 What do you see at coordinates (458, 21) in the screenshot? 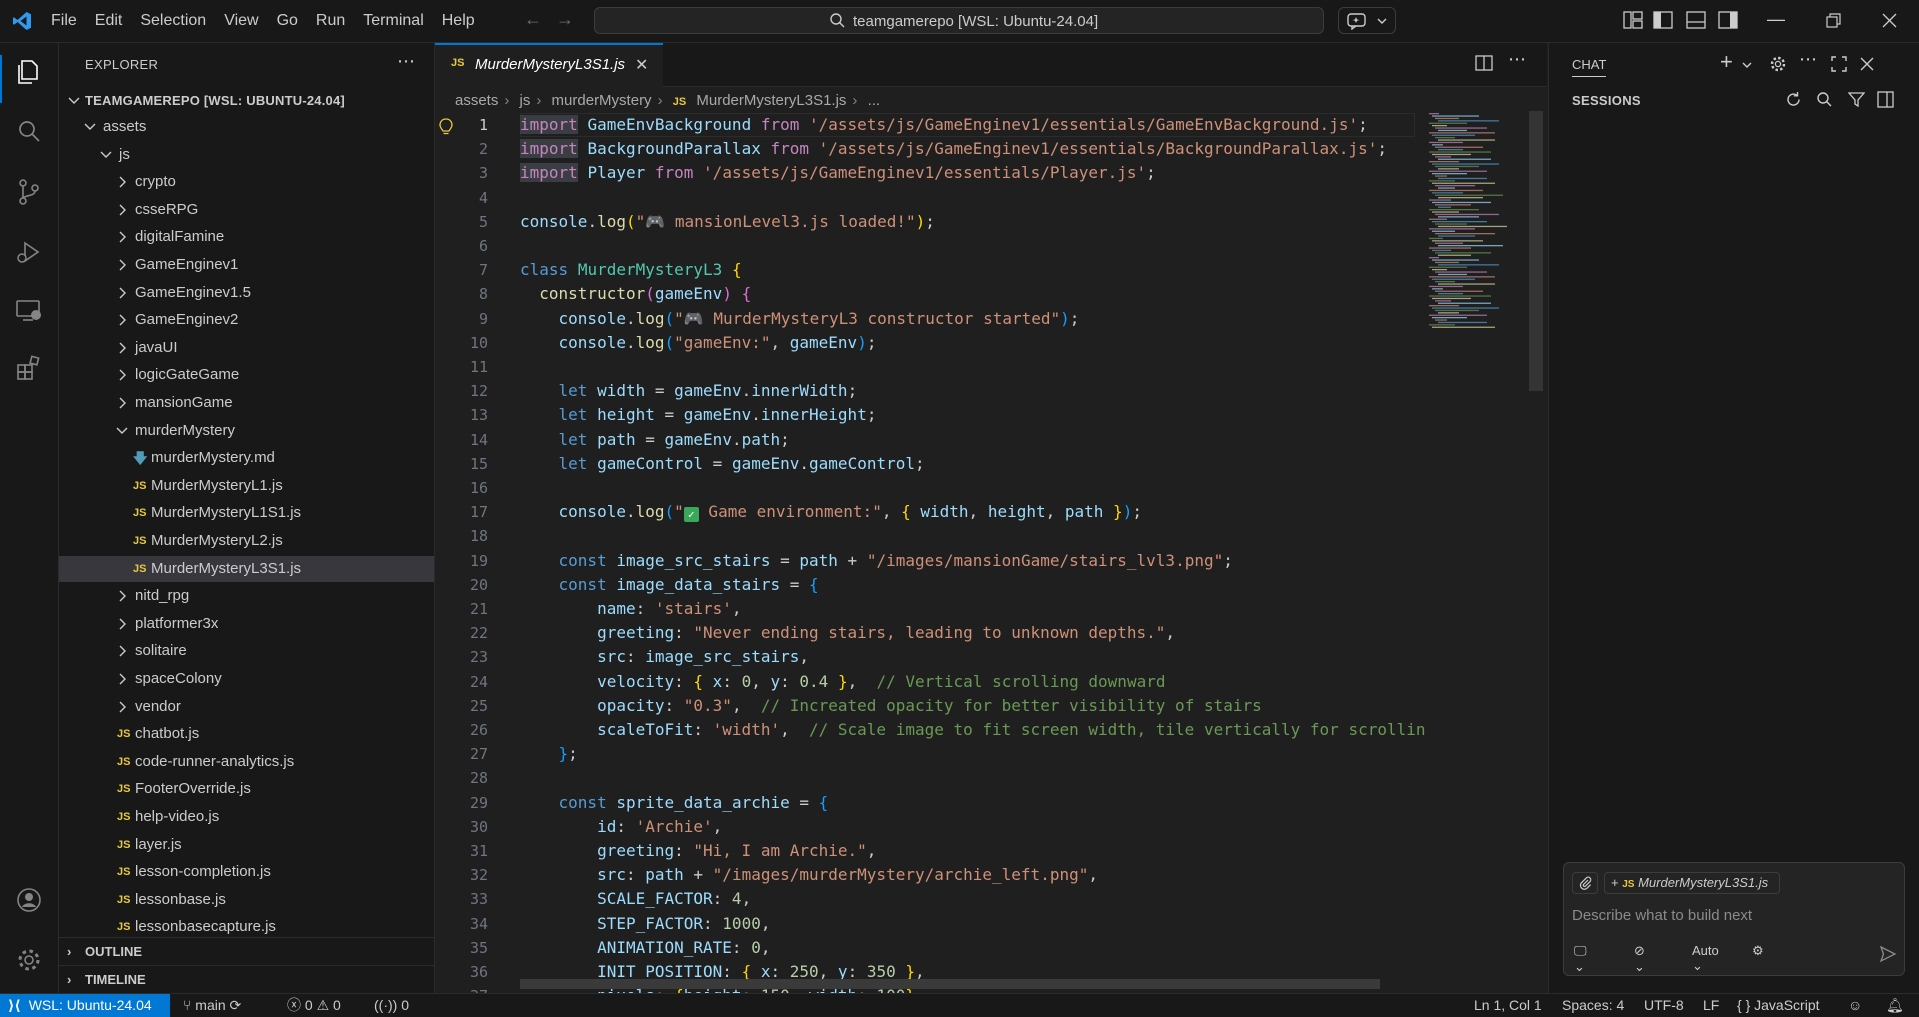
I see `menu-help: Help` at bounding box center [458, 21].